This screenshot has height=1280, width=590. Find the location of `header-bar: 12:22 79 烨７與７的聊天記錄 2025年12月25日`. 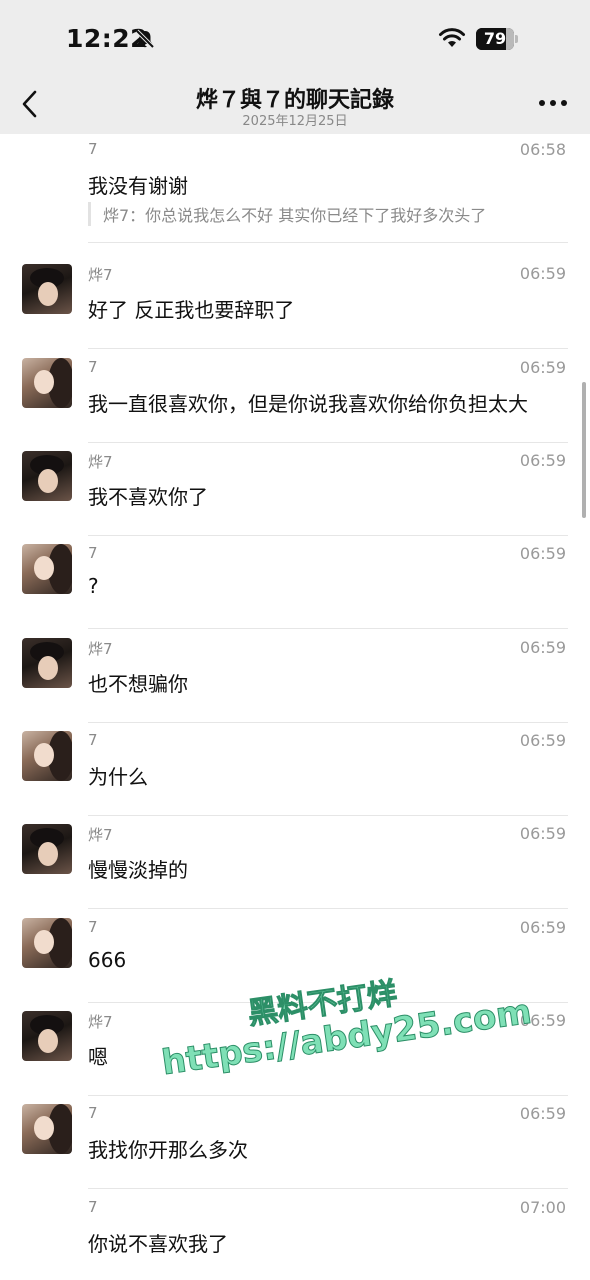

header-bar: 12:22 79 烨７與７的聊天記錄 2025年12月25日 is located at coordinates (295, 67).